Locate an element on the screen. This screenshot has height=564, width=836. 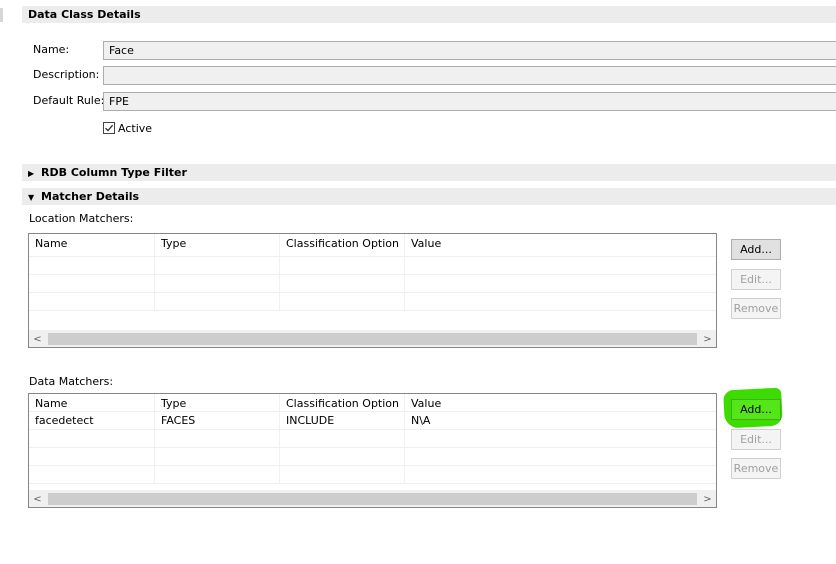
default-rule-field: FPE is located at coordinates (469, 101).